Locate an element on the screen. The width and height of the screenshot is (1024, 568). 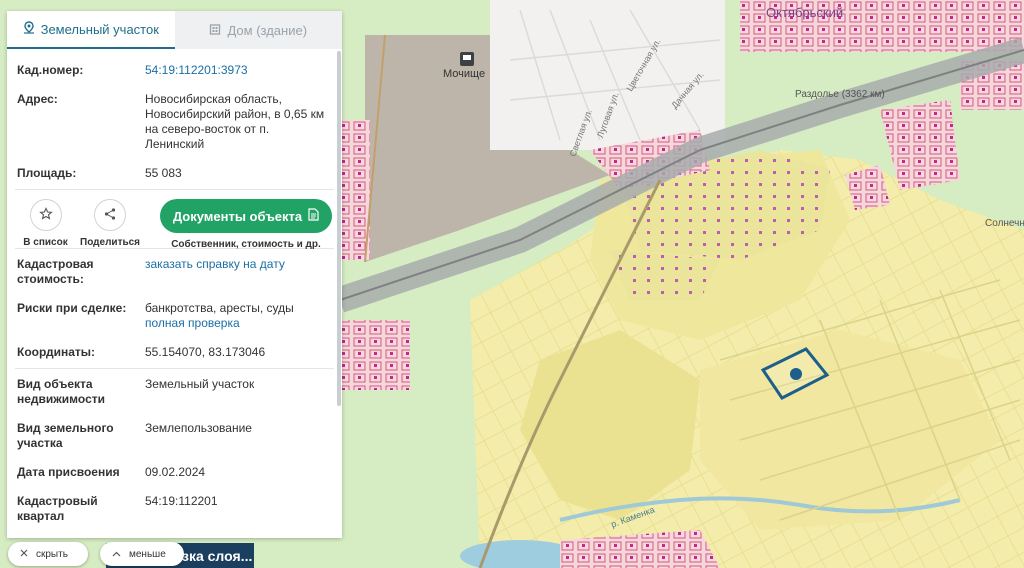
area-value: 55 083 is located at coordinates (163, 173).